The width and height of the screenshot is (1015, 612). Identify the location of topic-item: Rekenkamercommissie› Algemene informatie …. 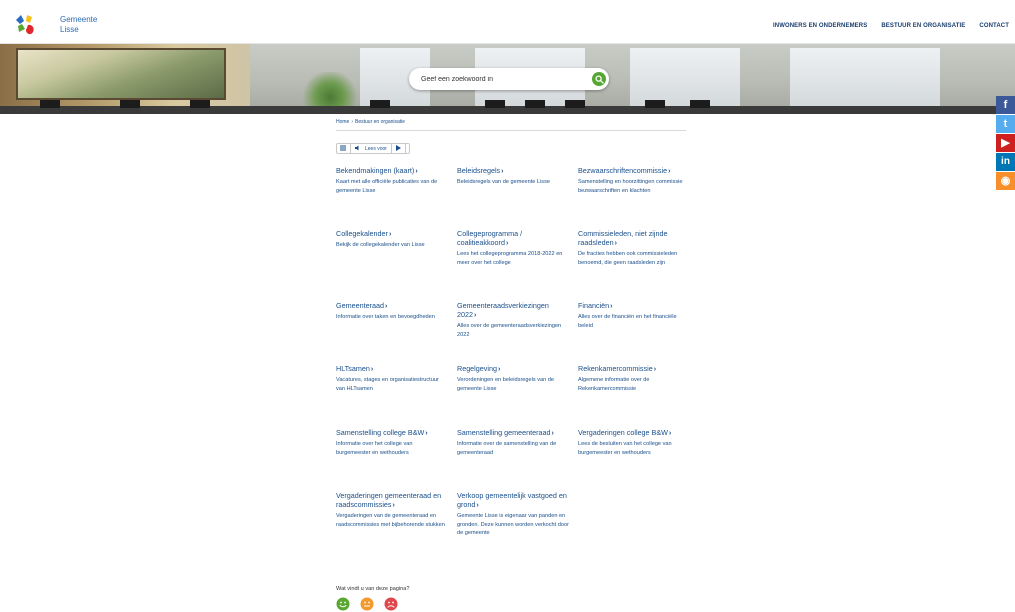
(634, 378).